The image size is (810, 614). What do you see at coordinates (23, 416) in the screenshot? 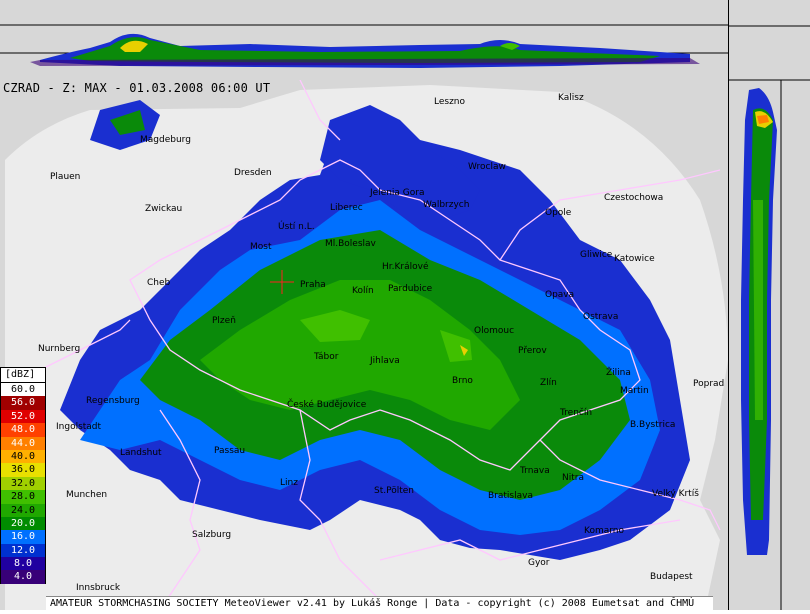
I see `legend-level: 52.0` at bounding box center [23, 416].